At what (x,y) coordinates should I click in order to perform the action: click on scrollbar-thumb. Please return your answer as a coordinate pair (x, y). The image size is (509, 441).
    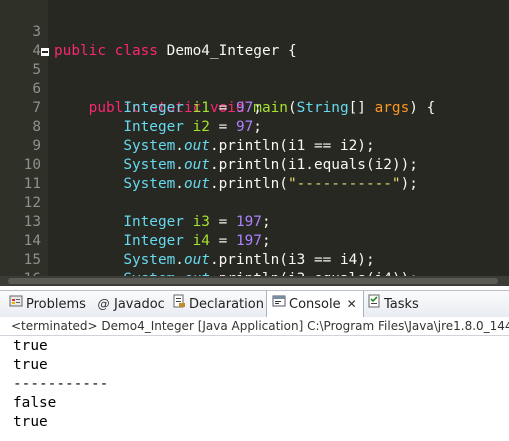
    Looking at the image, I should click on (253, 281).